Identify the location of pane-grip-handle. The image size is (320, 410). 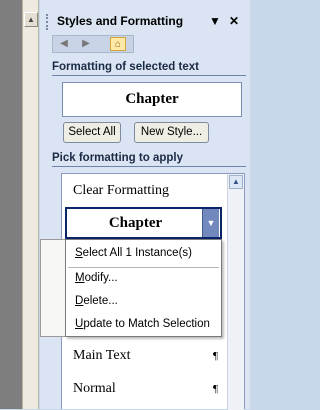
(48, 22).